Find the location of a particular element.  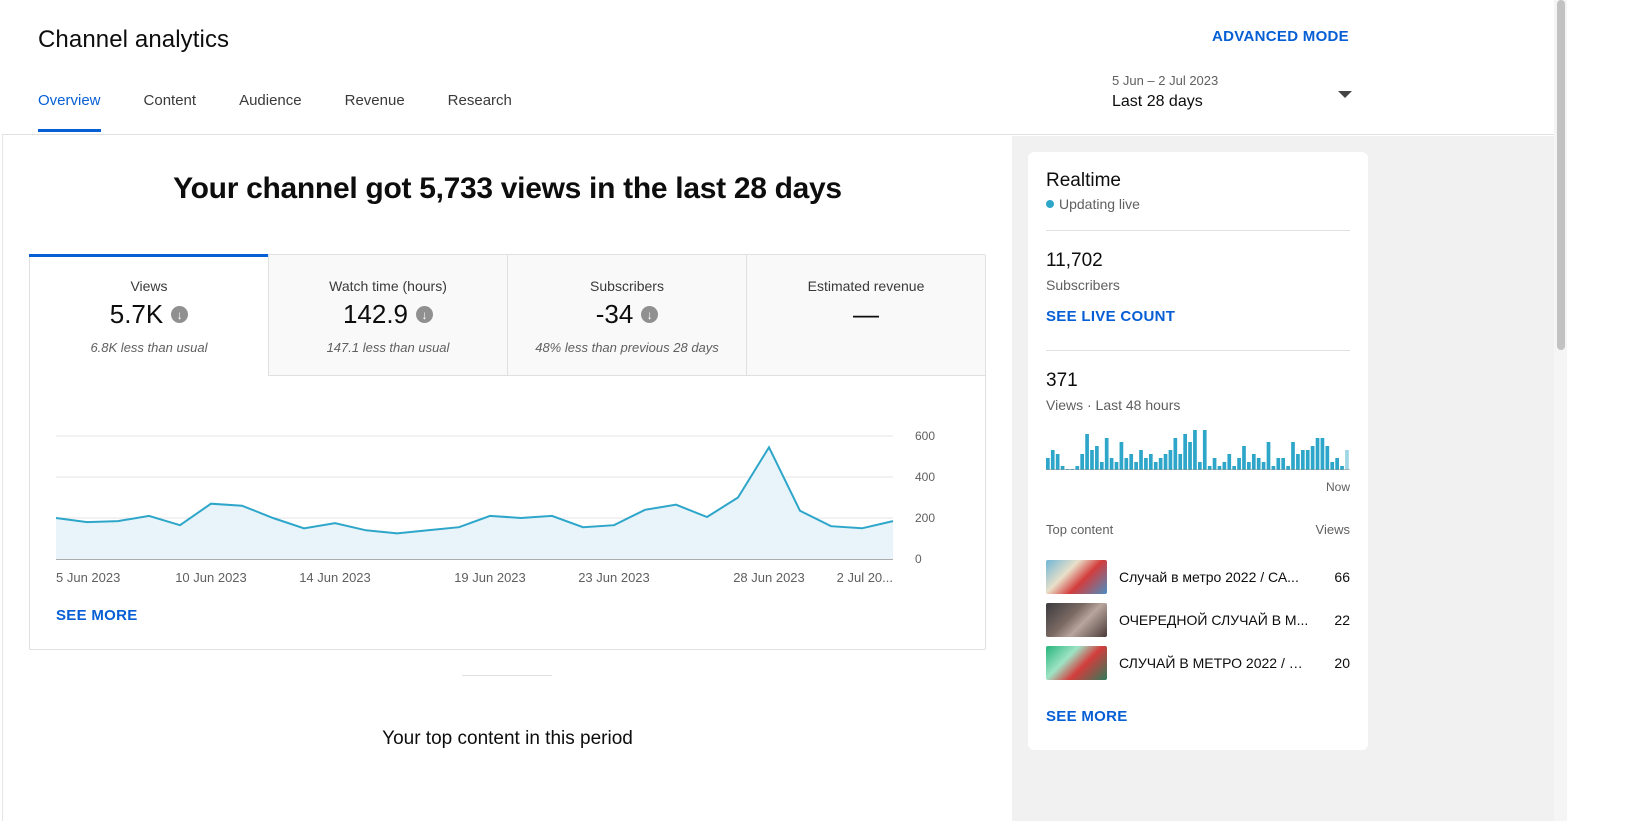

x-tick-label: 28 Jun 2023 is located at coordinates (769, 577).